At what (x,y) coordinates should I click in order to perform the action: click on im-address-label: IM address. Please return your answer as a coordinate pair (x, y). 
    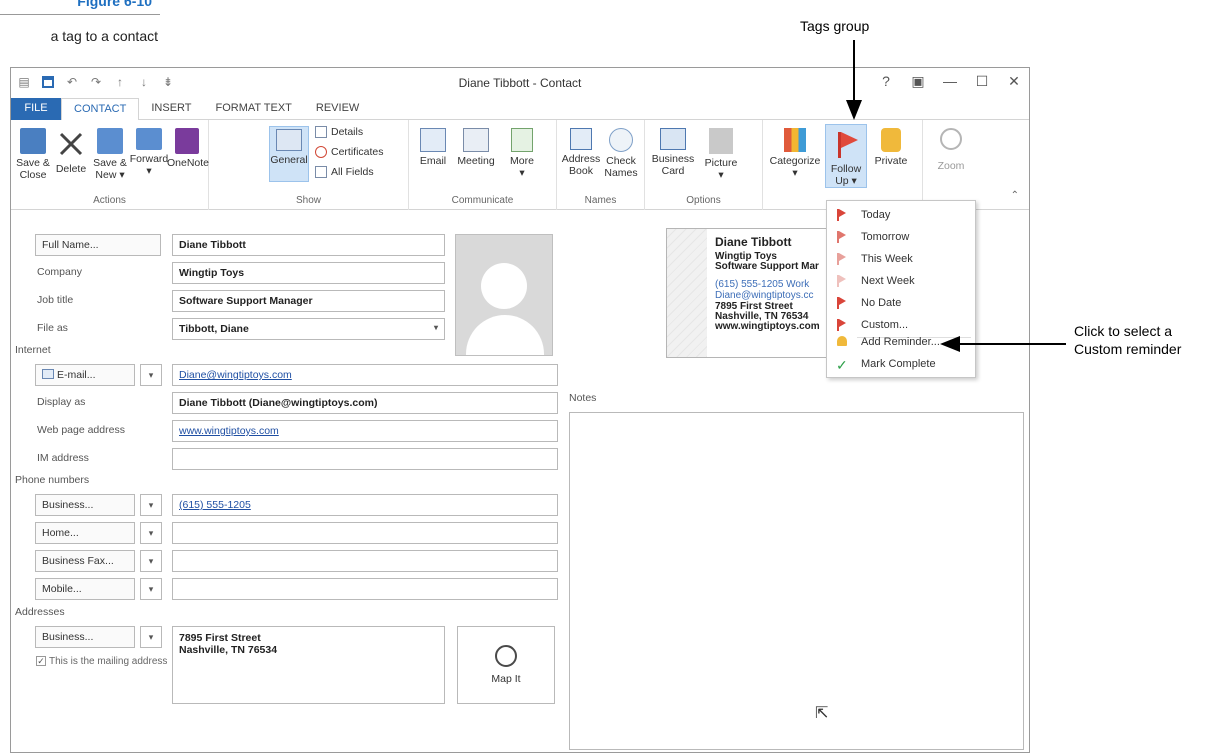
    Looking at the image, I should click on (63, 458).